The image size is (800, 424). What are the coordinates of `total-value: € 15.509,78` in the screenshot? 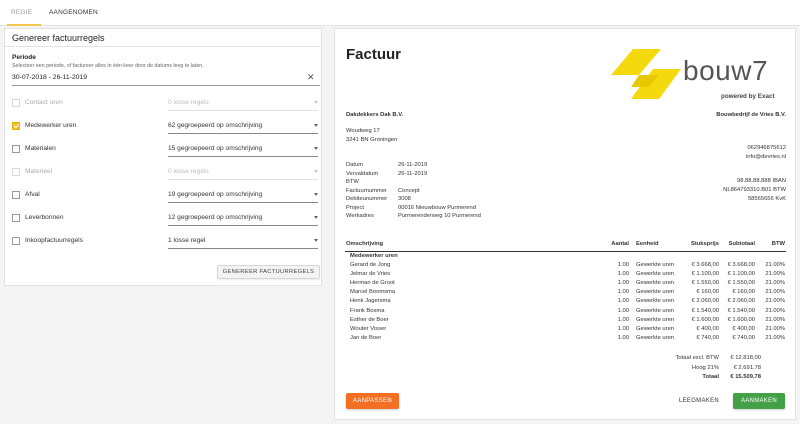 It's located at (745, 377).